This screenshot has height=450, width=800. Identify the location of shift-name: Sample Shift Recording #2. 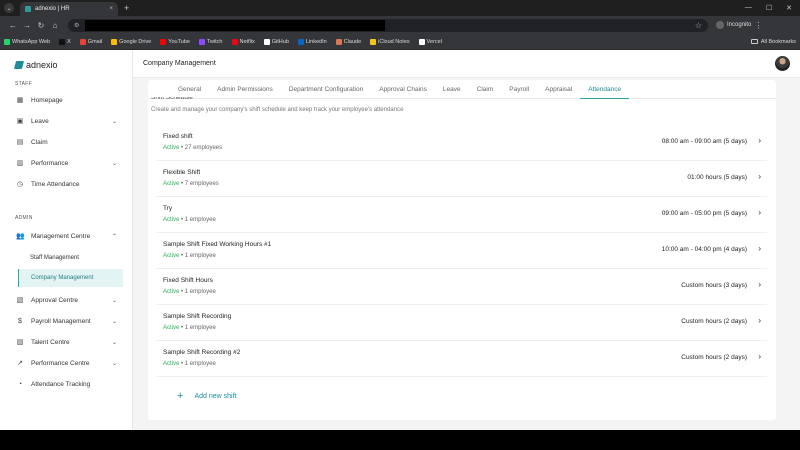
(202, 352).